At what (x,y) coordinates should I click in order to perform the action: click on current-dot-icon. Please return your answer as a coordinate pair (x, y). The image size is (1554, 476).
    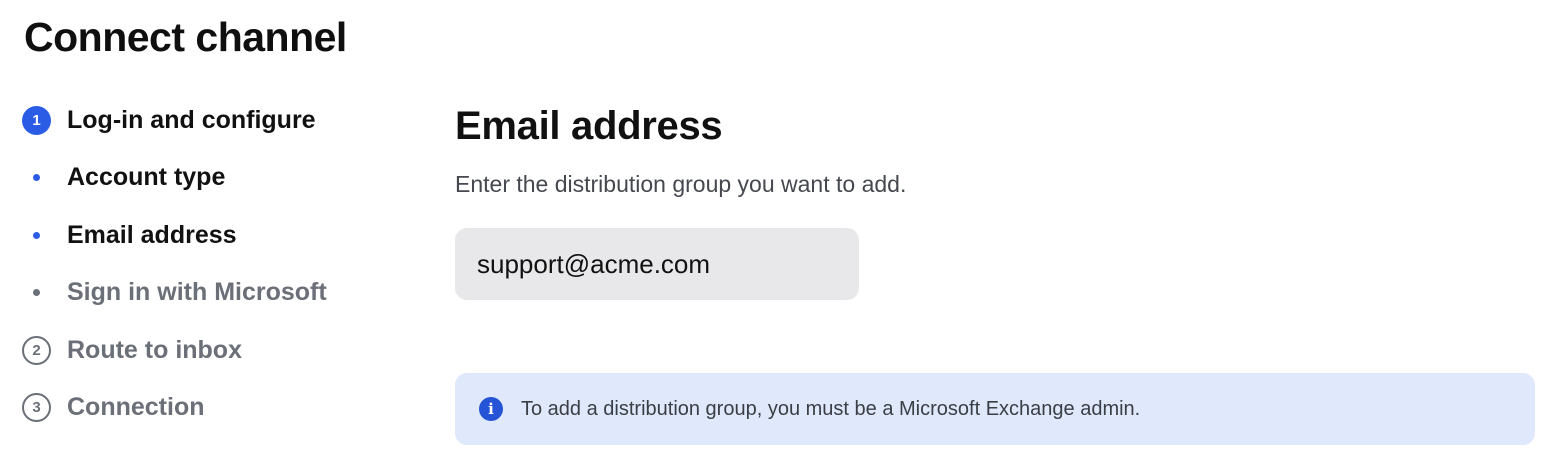
    Looking at the image, I should click on (36, 235).